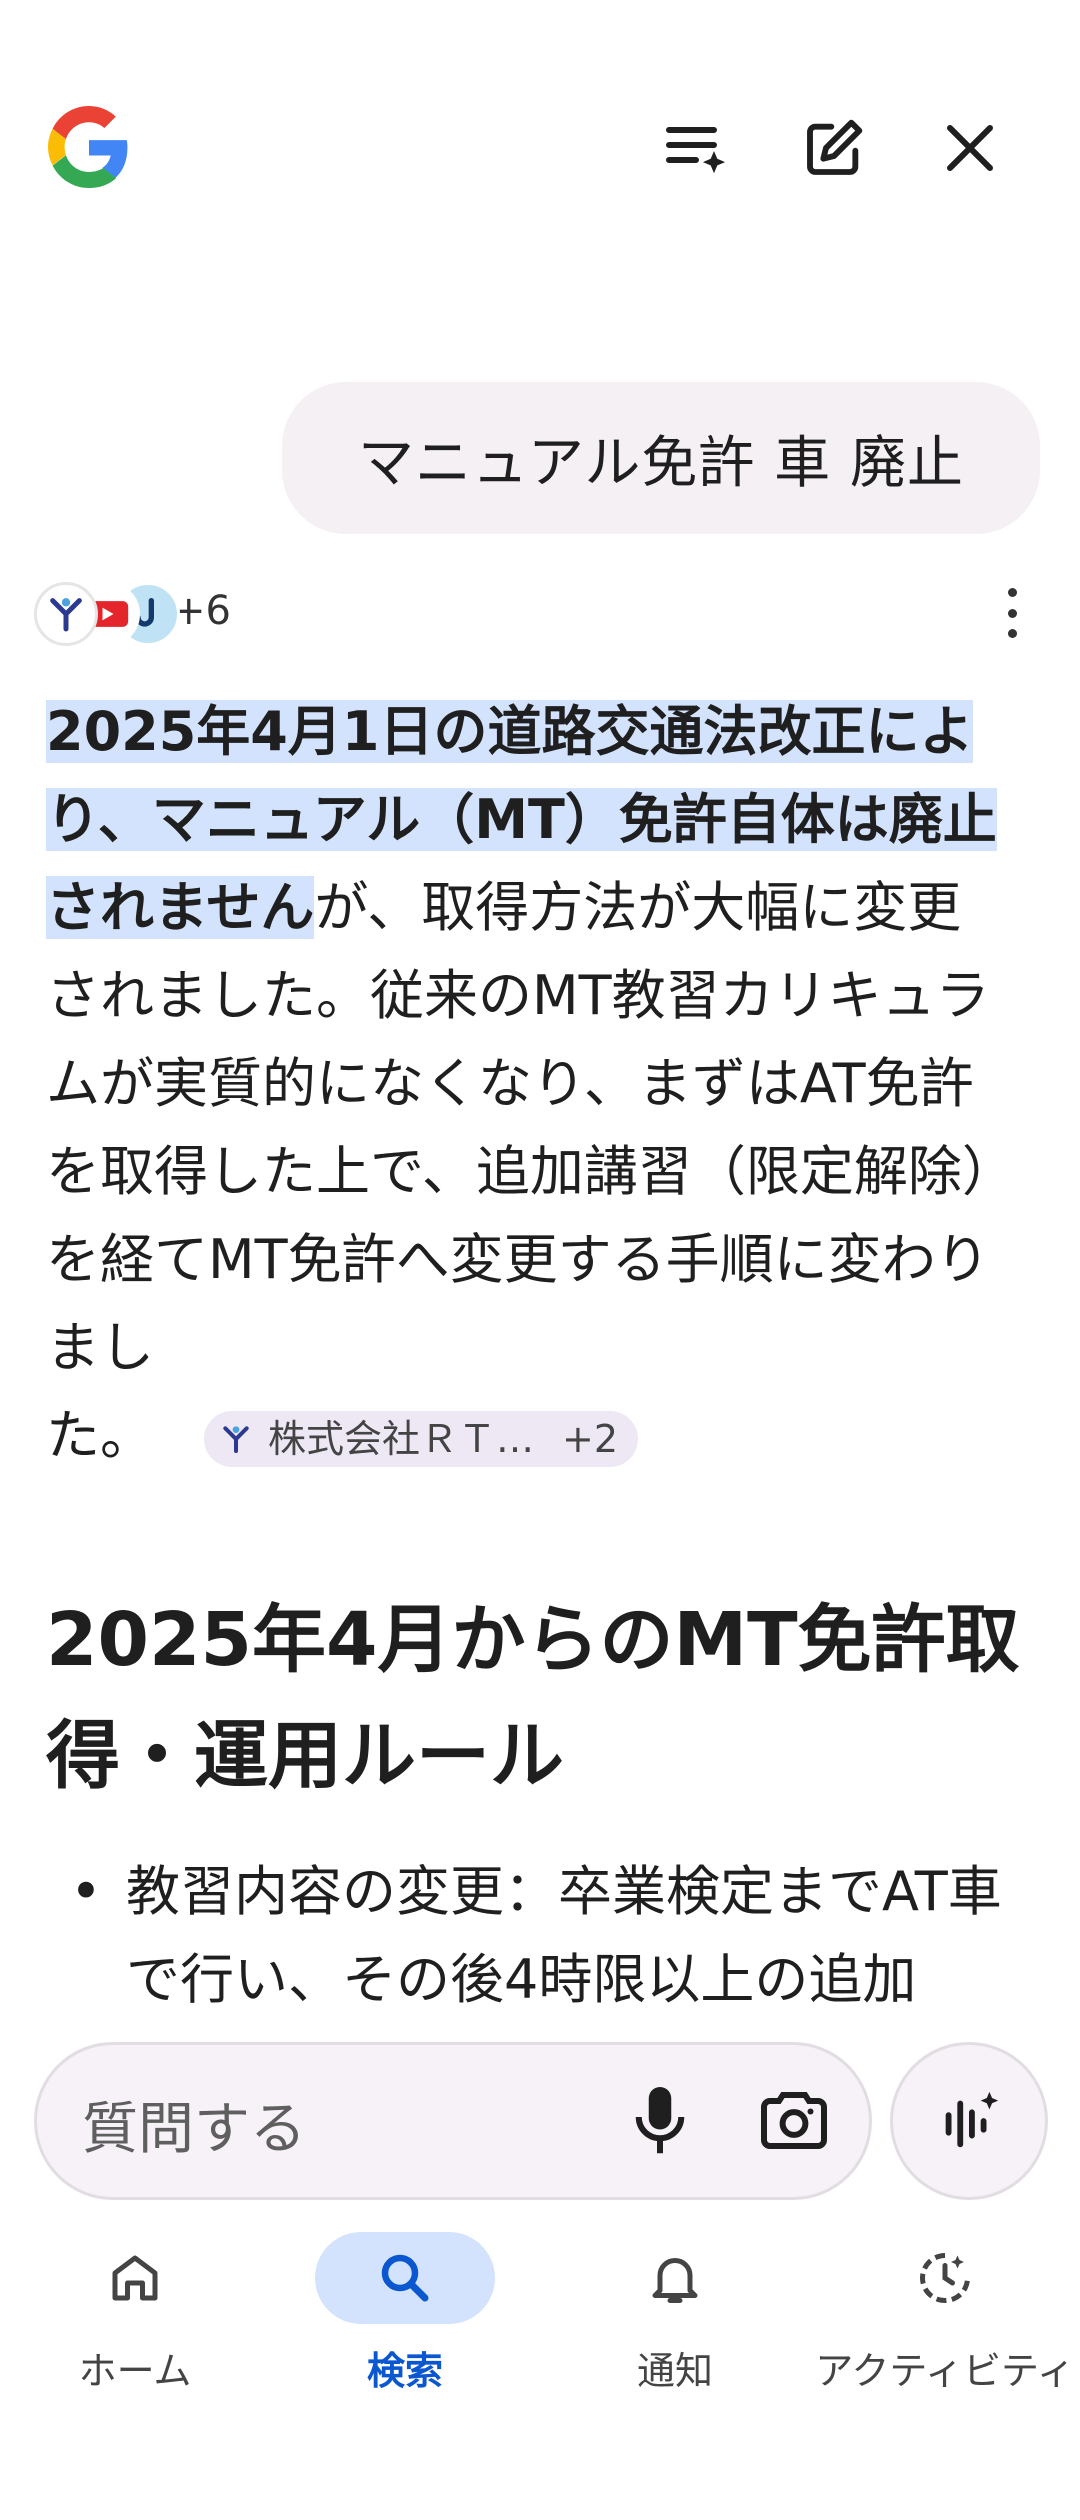  Describe the element at coordinates (194, 2129) in the screenshot. I see `ask-placeholder: 質問する` at that location.